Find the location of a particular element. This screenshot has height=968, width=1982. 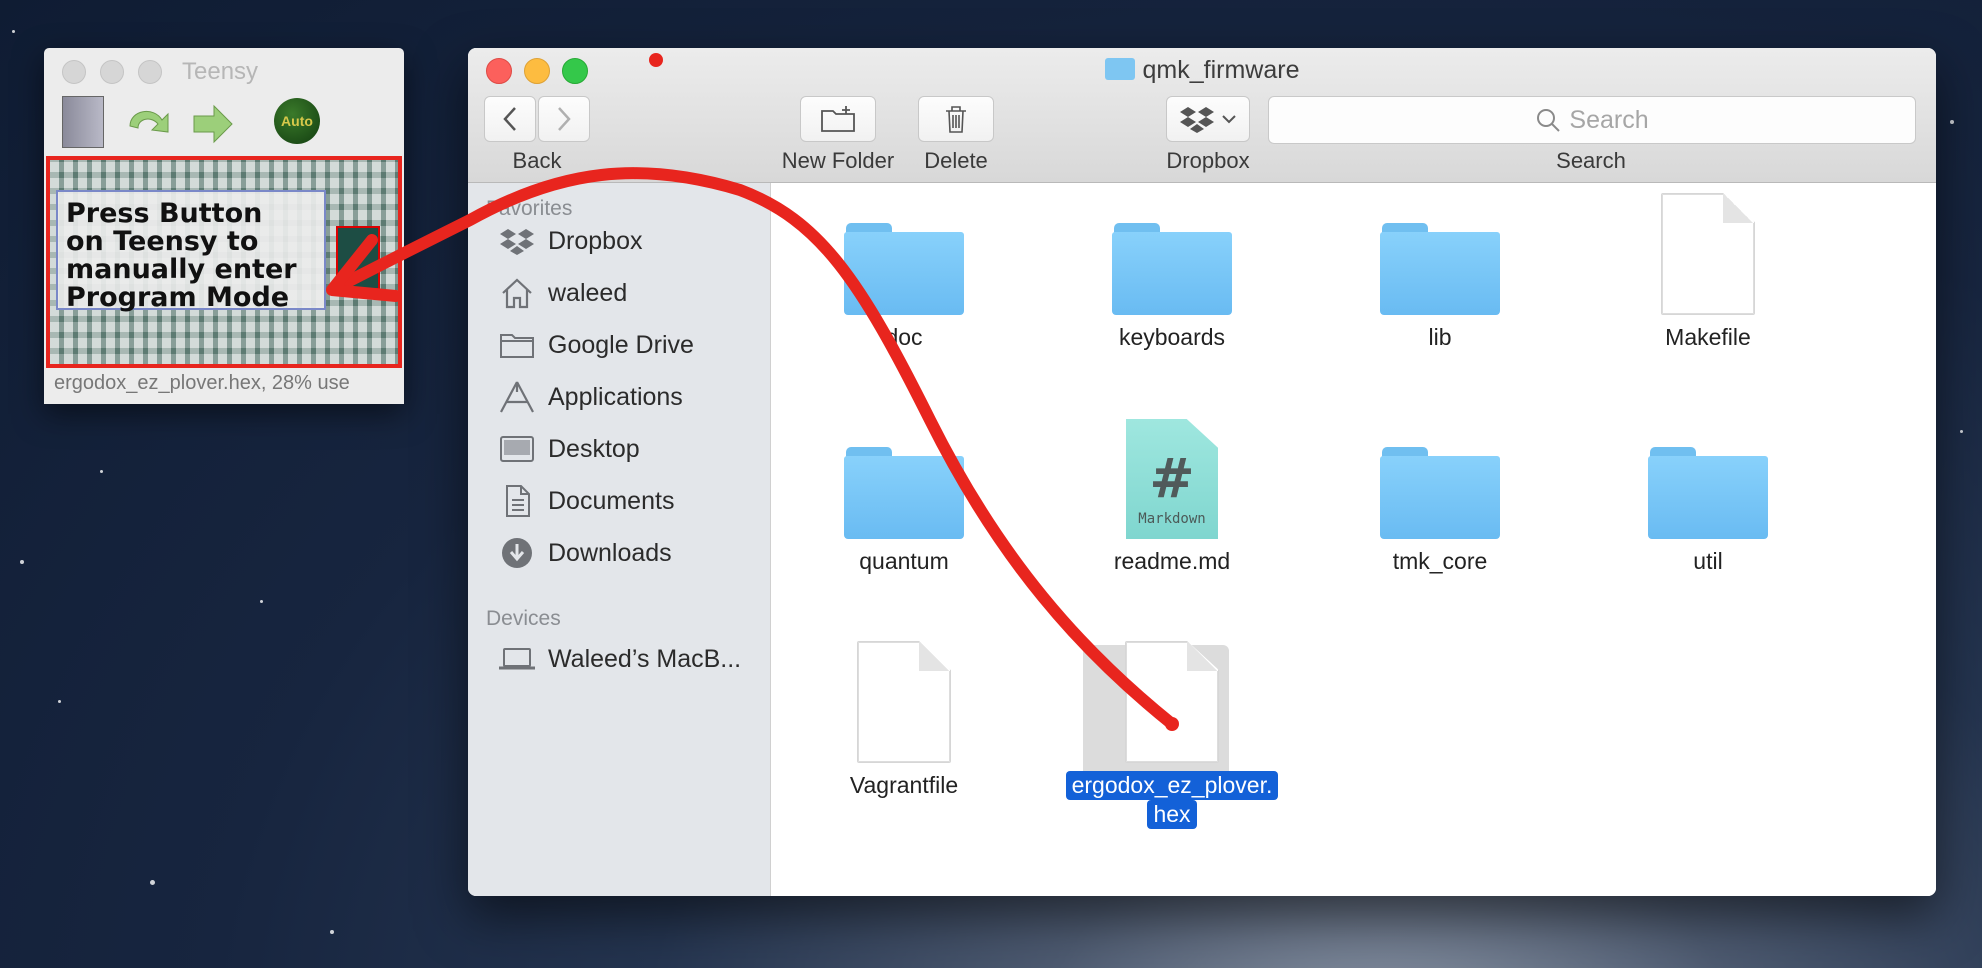

file-item-makefile: Makefile is located at coordinates (1708, 267).